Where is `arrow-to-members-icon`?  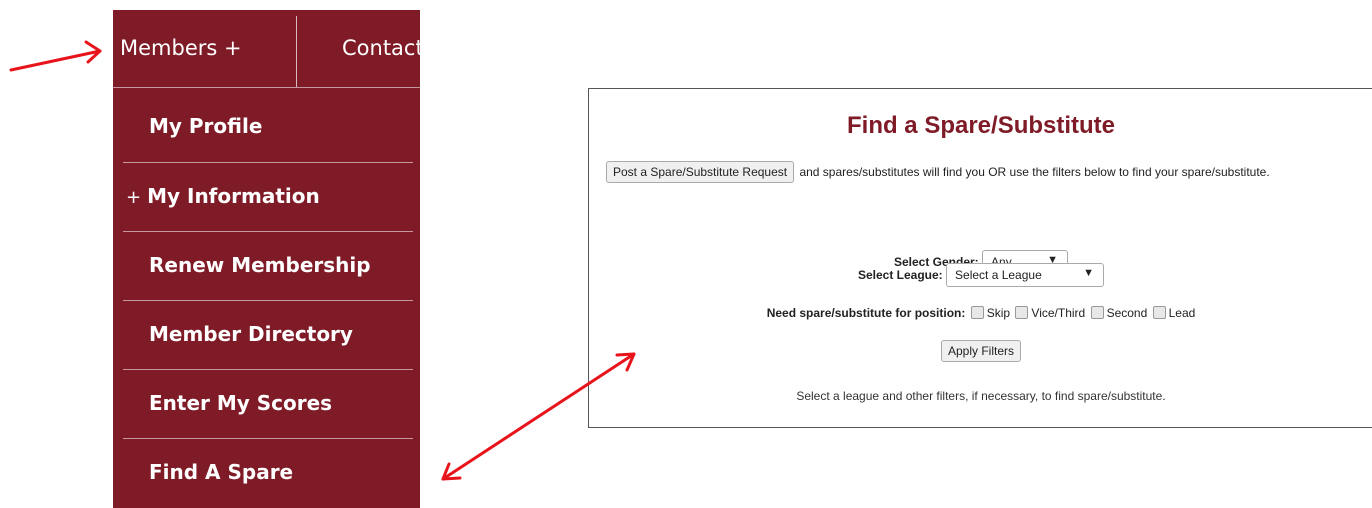 arrow-to-members-icon is located at coordinates (55, 56).